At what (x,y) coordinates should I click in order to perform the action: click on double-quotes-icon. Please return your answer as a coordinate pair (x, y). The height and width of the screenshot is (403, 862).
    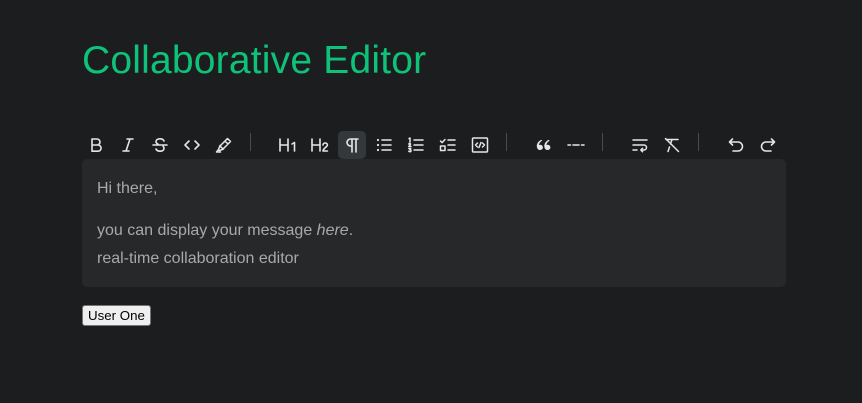
    Looking at the image, I should click on (543, 144).